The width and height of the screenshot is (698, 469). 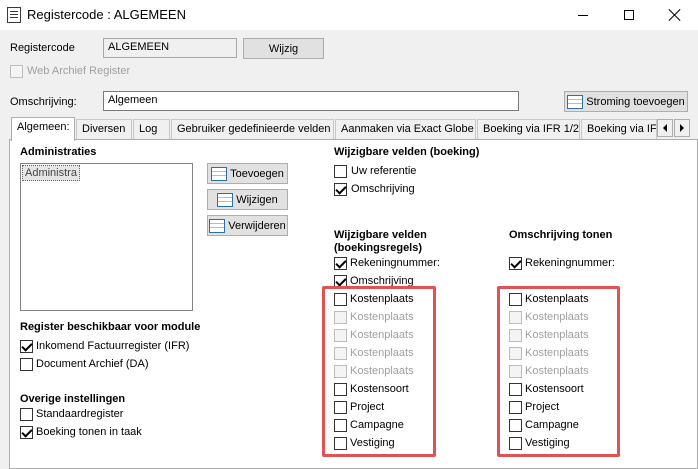 I want to click on wijzigen-button: Wijzigen, so click(x=247, y=199).